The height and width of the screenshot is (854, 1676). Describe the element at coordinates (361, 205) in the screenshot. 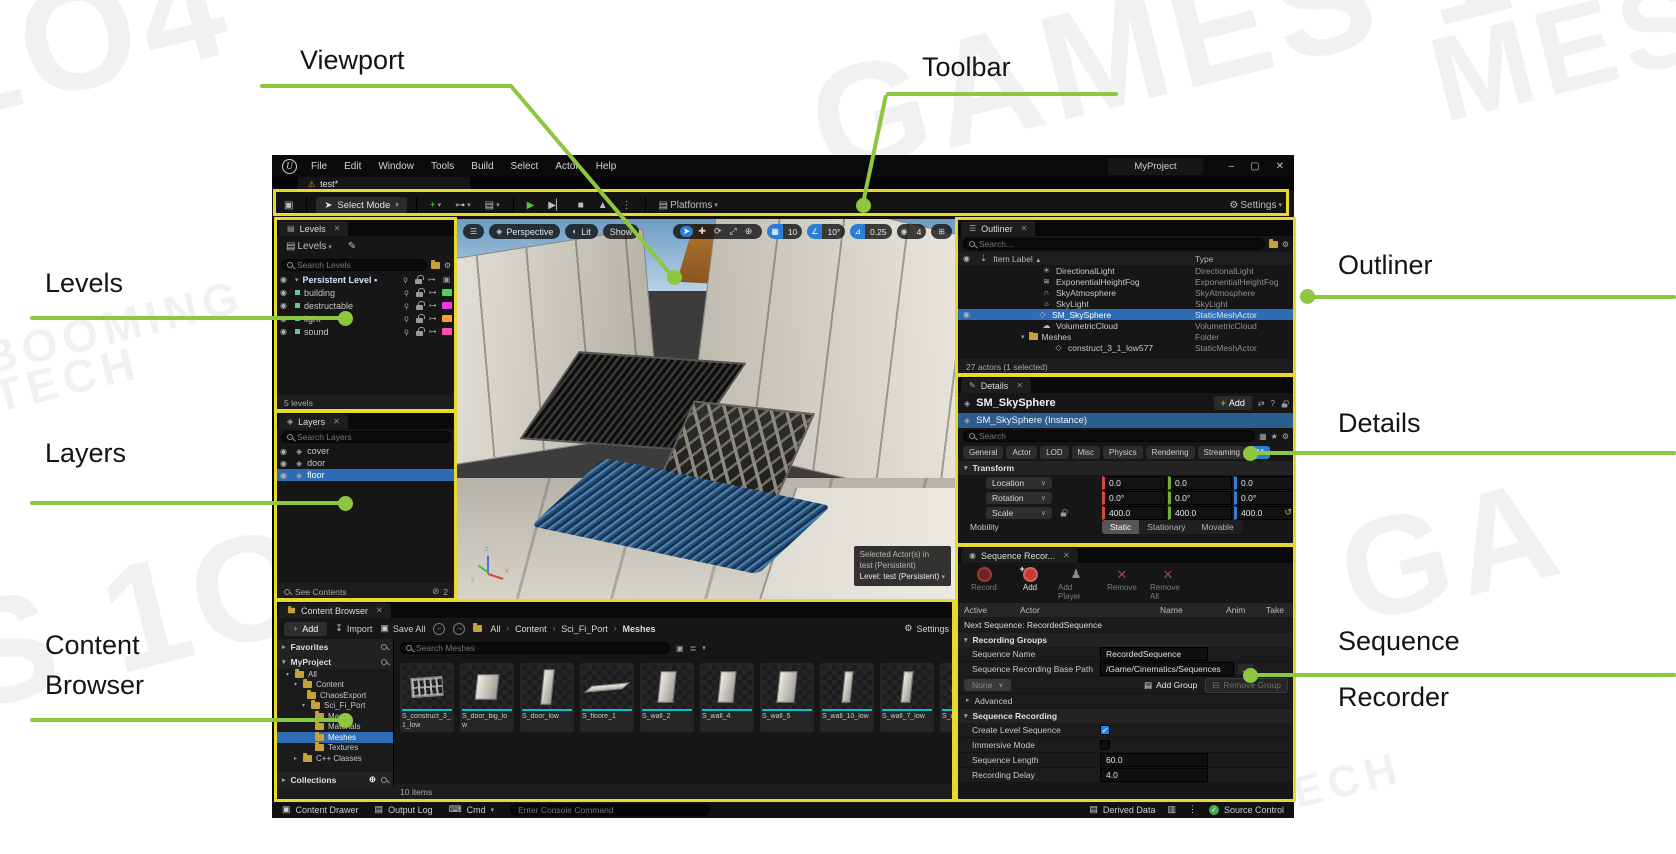

I see `select-mode-dropdown: ➤ Select Mode ▾` at that location.